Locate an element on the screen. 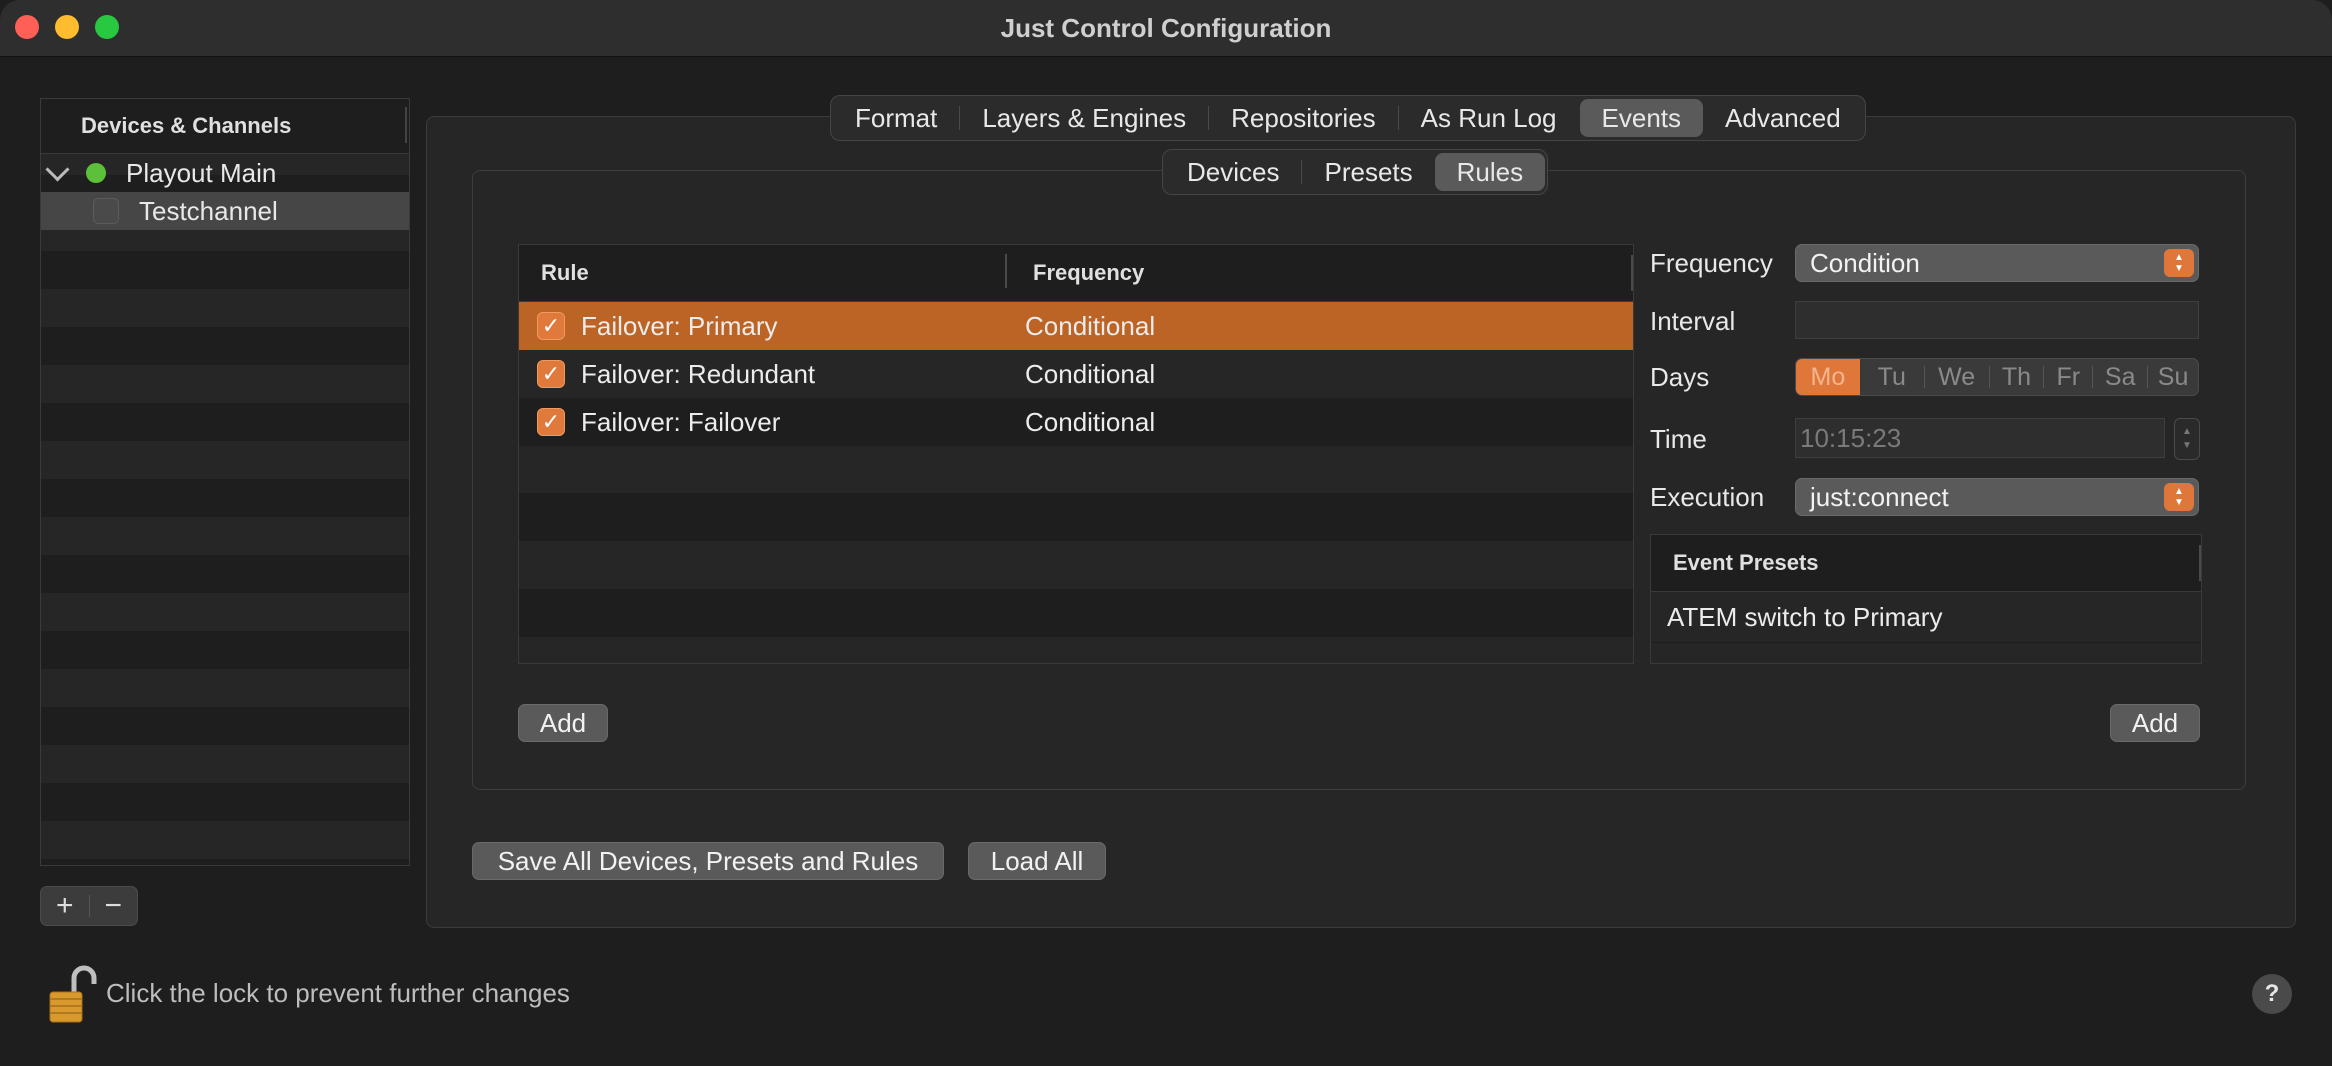 The width and height of the screenshot is (2332, 1066). rule-name: Failover: Primary is located at coordinates (679, 325).